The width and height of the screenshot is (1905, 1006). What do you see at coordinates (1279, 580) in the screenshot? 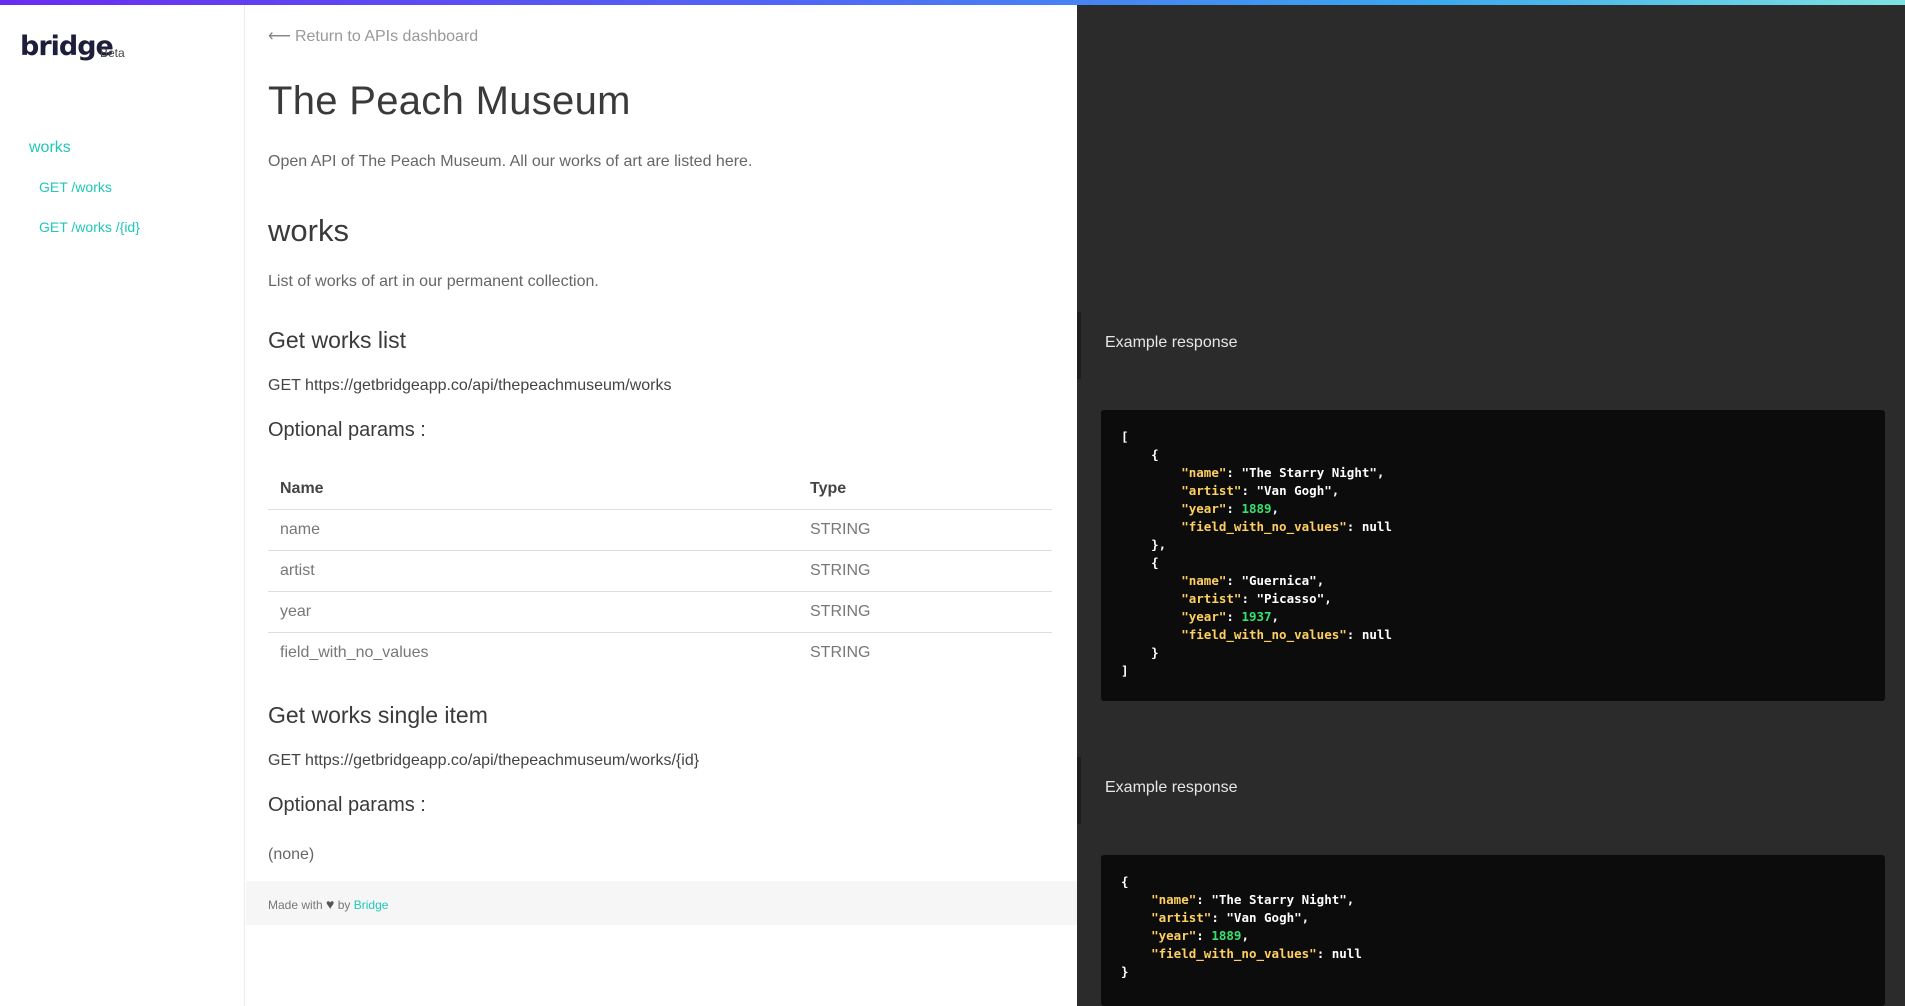
I see `code-value: "Guernica"` at bounding box center [1279, 580].